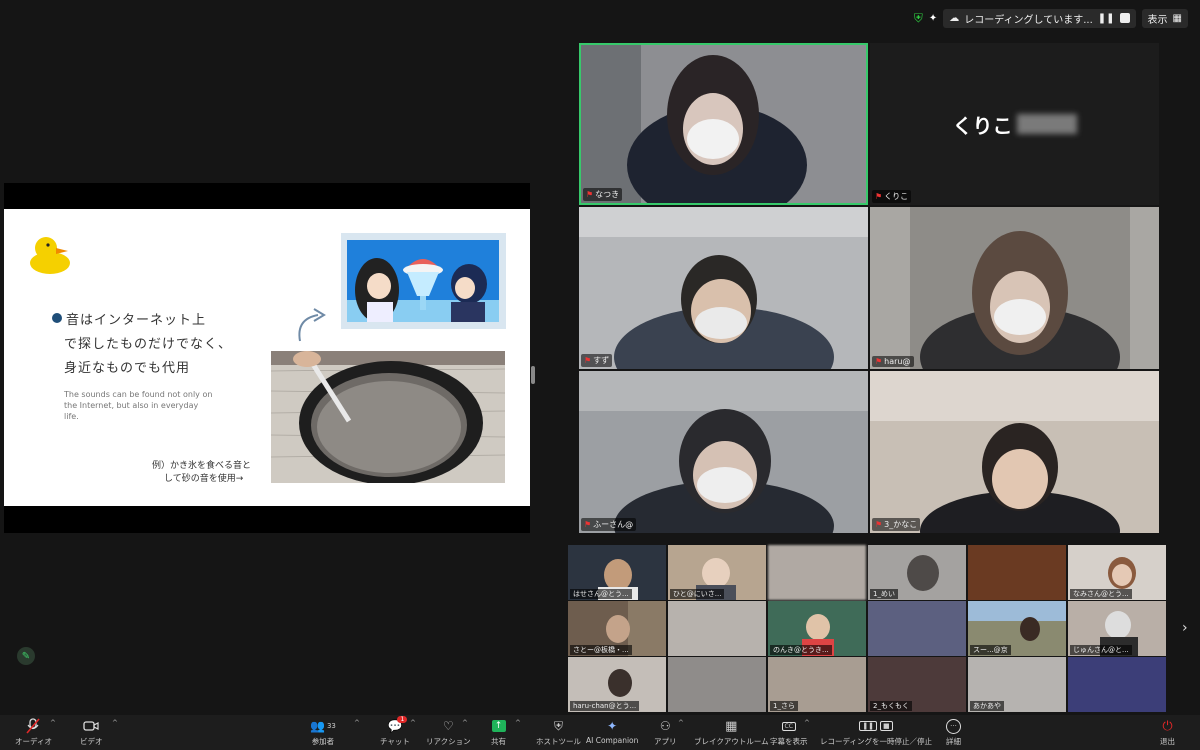 The image size is (1200, 750). Describe the element at coordinates (892, 196) in the screenshot. I see `participant-name: ⚑ くりこ` at that location.